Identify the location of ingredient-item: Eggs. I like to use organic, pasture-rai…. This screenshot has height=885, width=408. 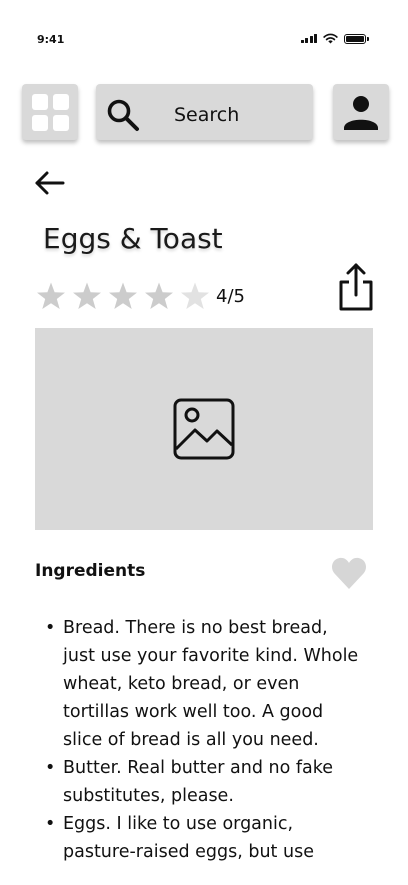
(205, 838).